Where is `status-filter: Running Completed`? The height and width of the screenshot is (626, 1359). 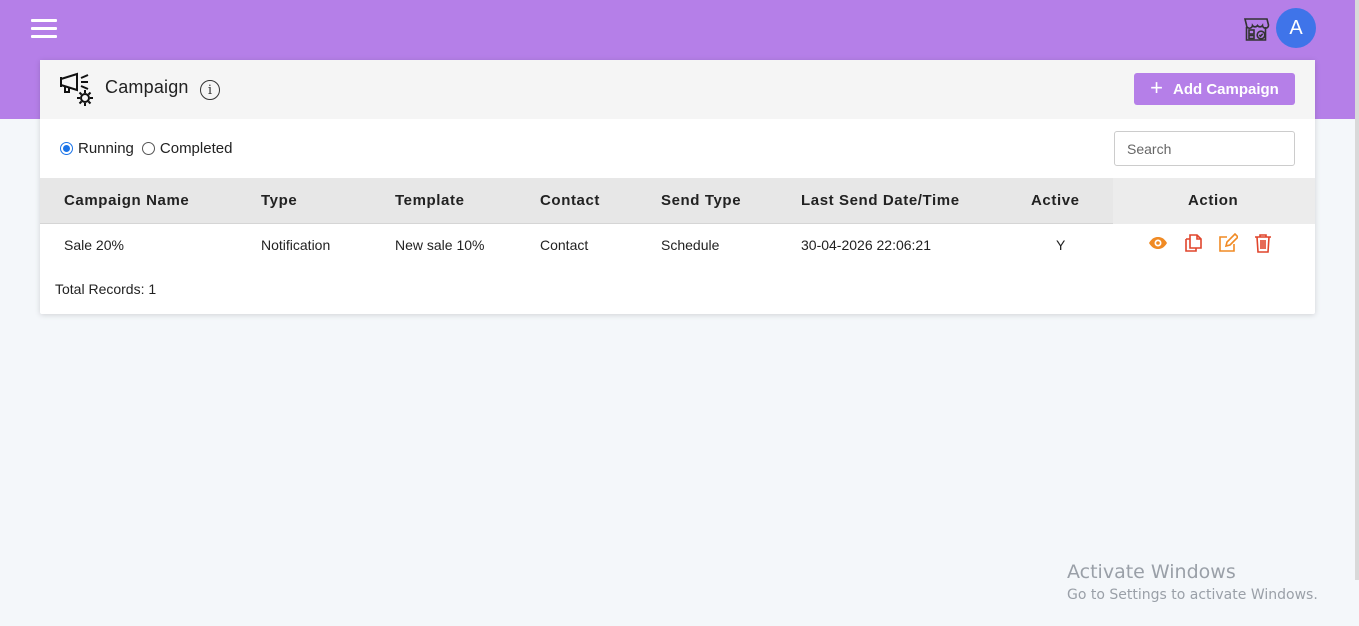
status-filter: Running Completed is located at coordinates (150, 148).